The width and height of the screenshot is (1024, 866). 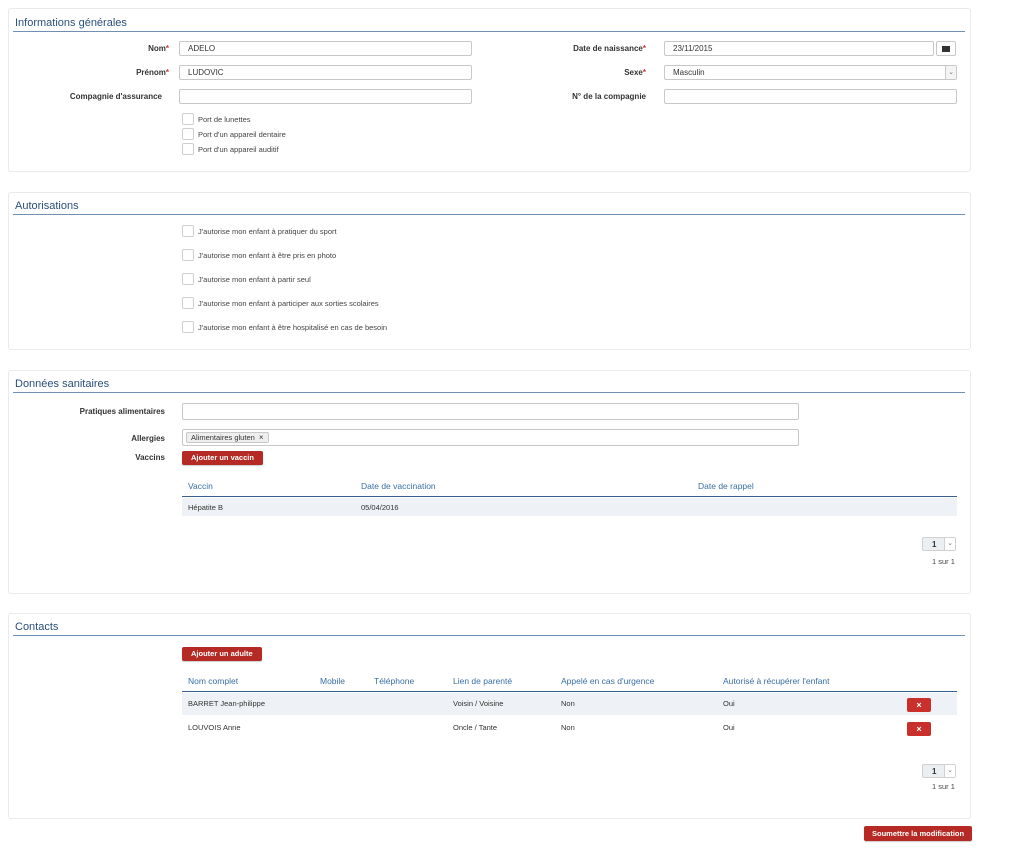 What do you see at coordinates (490, 437) in the screenshot?
I see `allergies-input` at bounding box center [490, 437].